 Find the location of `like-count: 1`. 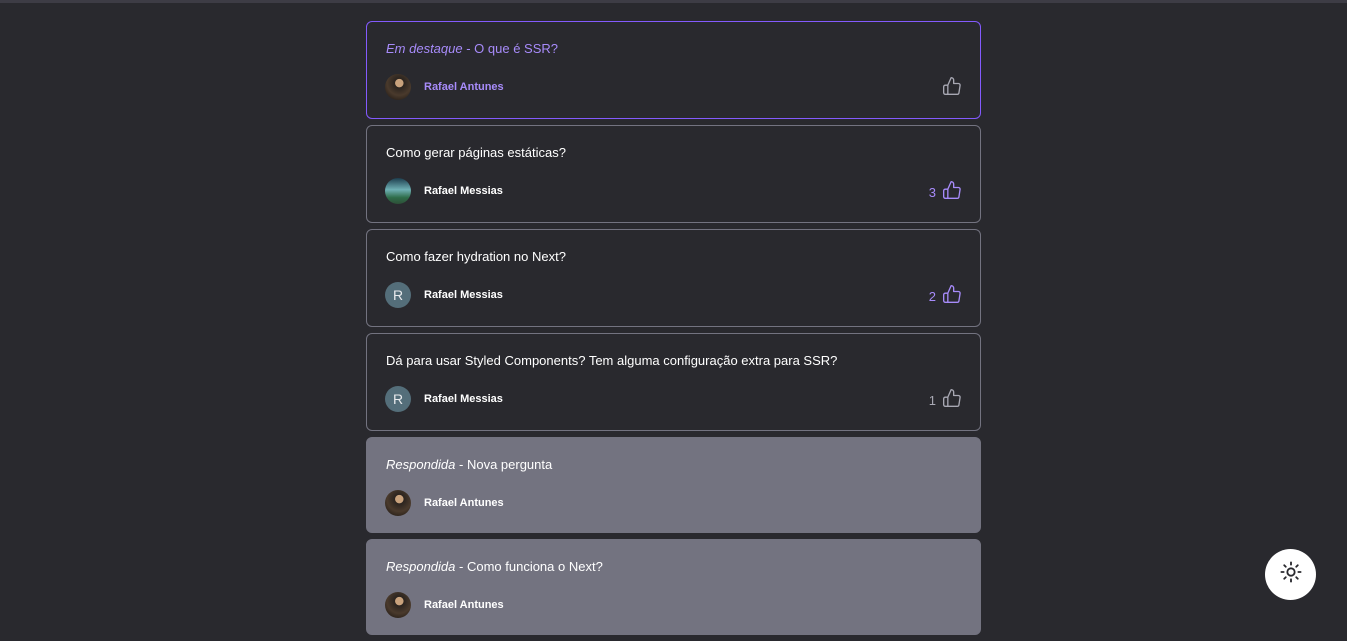

like-count: 1 is located at coordinates (932, 400).